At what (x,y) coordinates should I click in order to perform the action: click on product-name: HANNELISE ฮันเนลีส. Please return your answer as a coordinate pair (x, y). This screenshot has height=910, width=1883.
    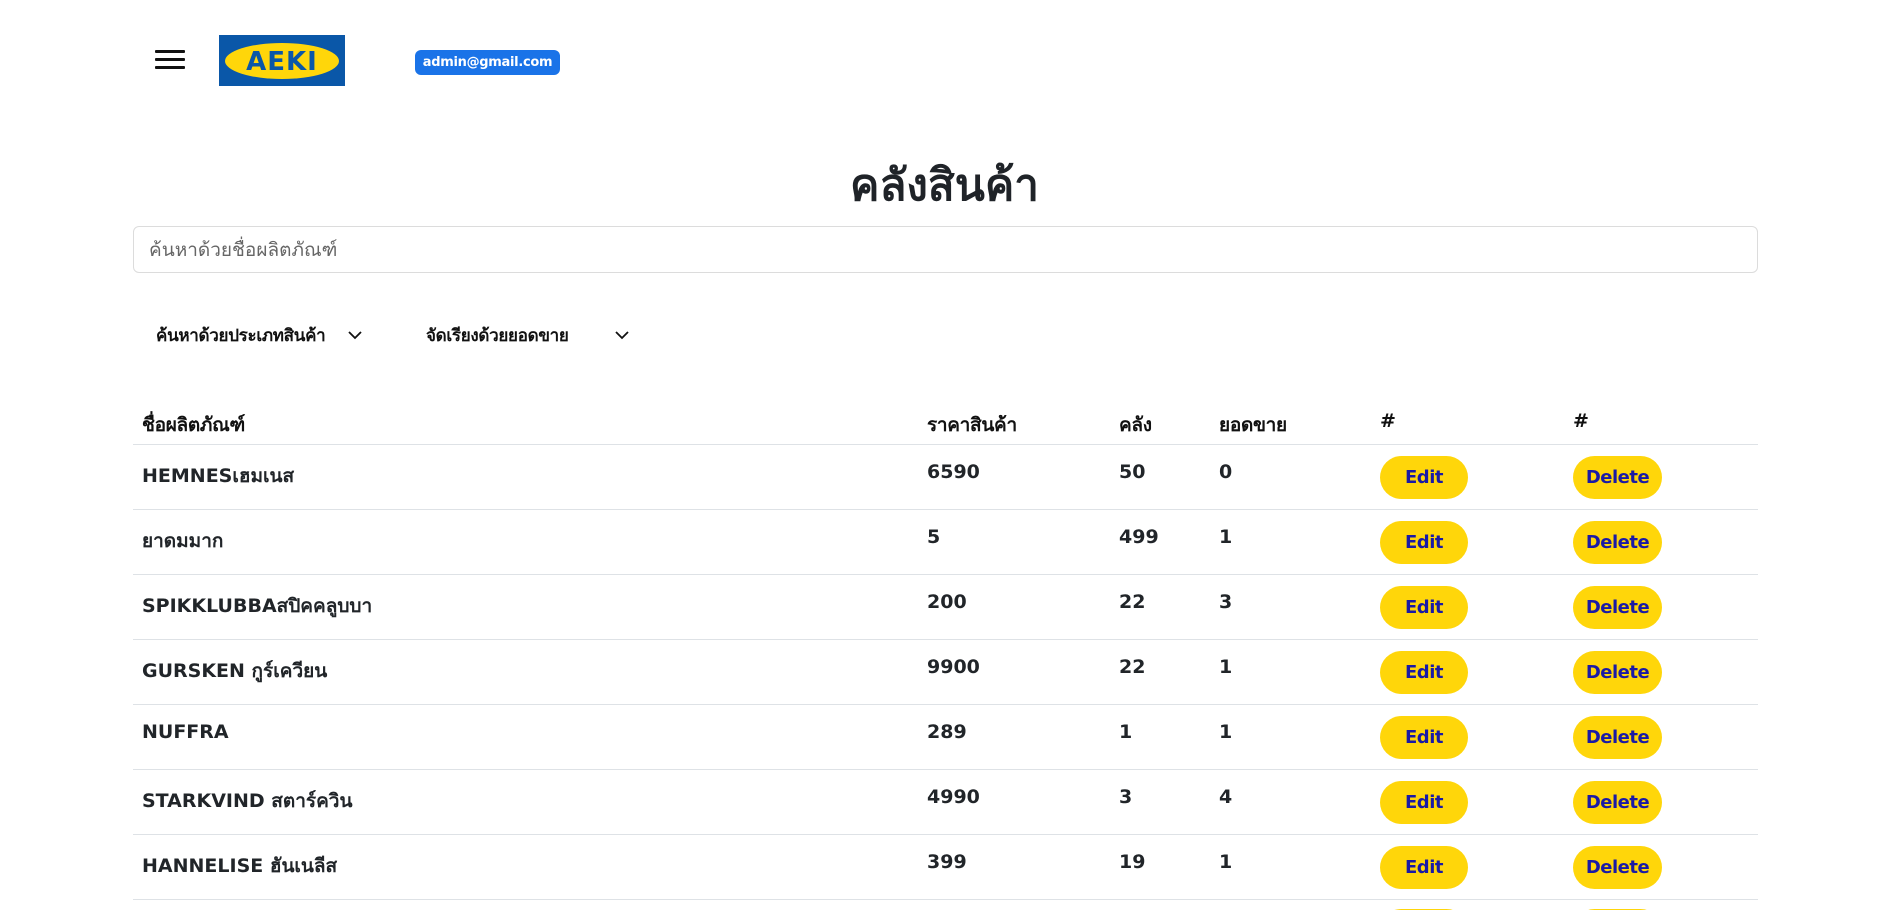
    Looking at the image, I should click on (240, 866).